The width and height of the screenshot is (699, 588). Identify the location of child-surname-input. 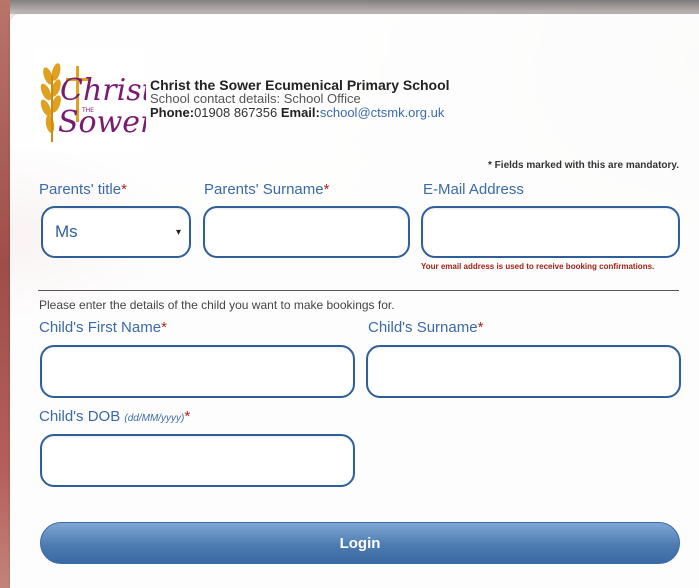
(523, 371).